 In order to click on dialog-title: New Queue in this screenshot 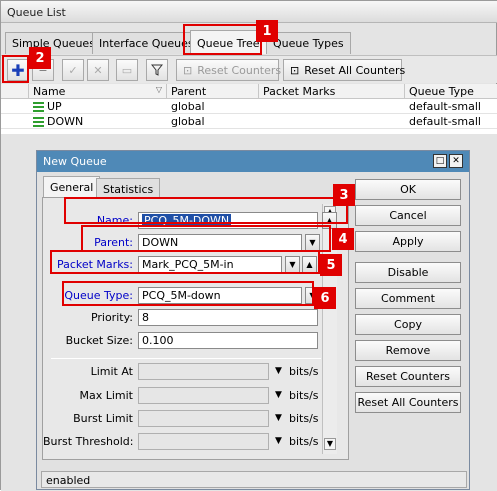, I will do `click(253, 161)`.